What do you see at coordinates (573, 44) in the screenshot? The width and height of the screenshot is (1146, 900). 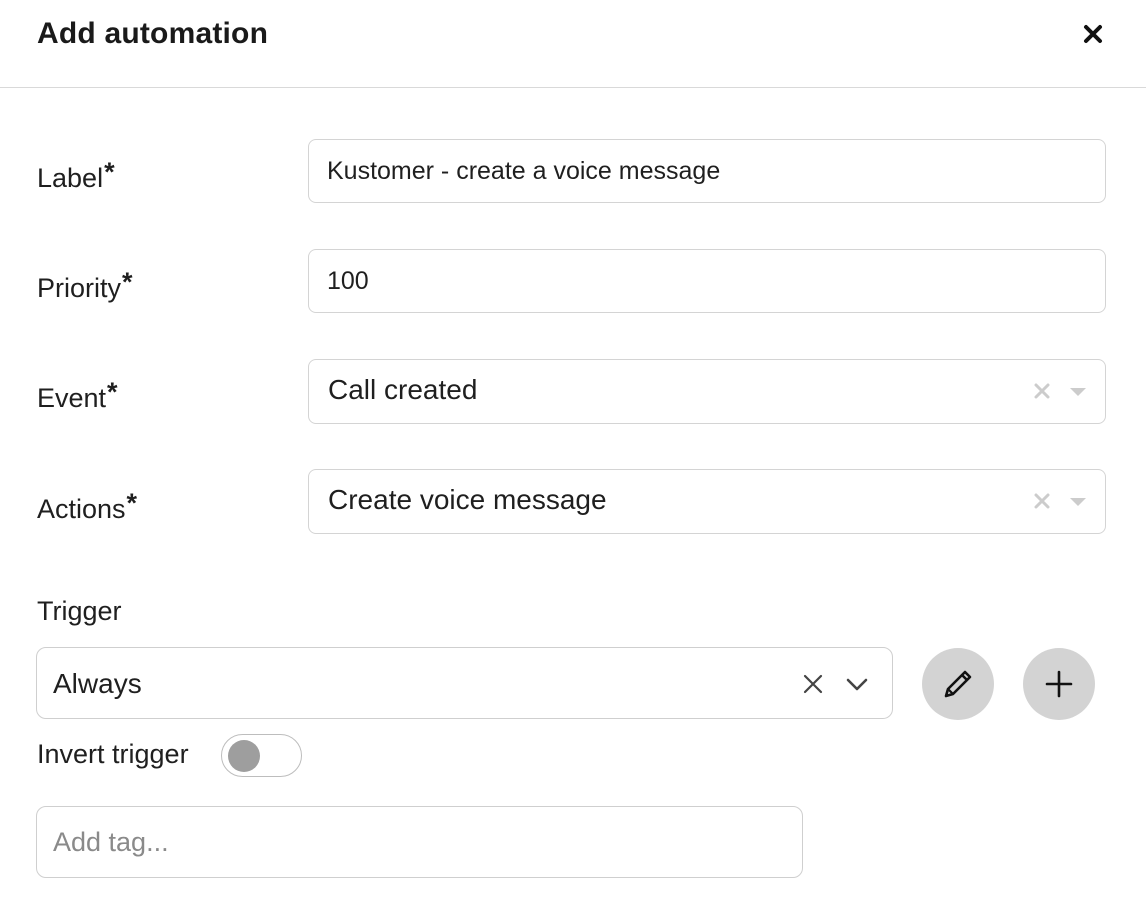 I see `dialog-header: Add automation` at bounding box center [573, 44].